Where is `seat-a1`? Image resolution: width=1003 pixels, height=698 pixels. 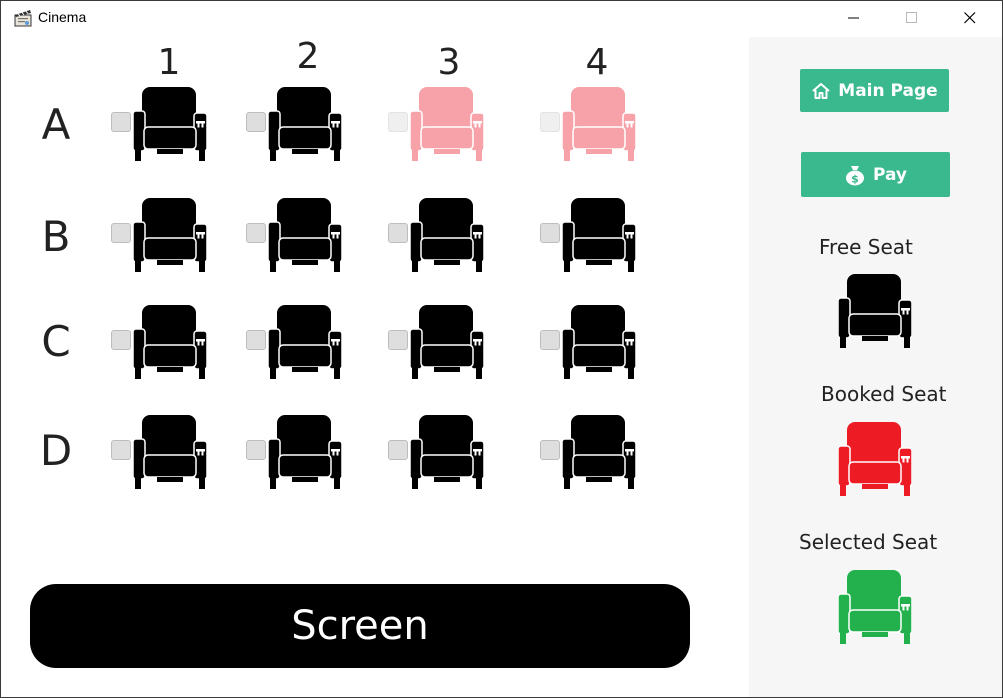
seat-a1 is located at coordinates (166, 125).